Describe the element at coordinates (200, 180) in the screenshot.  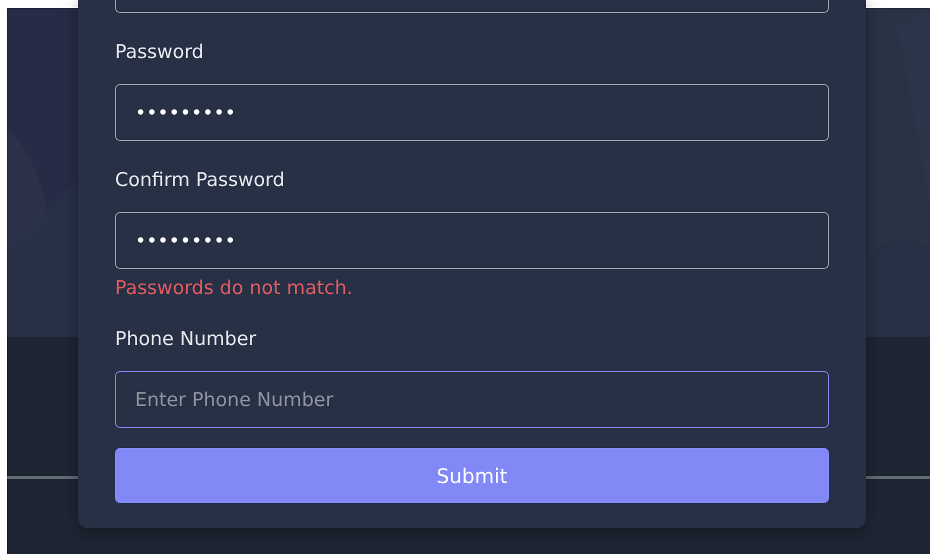
I see `field-label: Confirm Password` at that location.